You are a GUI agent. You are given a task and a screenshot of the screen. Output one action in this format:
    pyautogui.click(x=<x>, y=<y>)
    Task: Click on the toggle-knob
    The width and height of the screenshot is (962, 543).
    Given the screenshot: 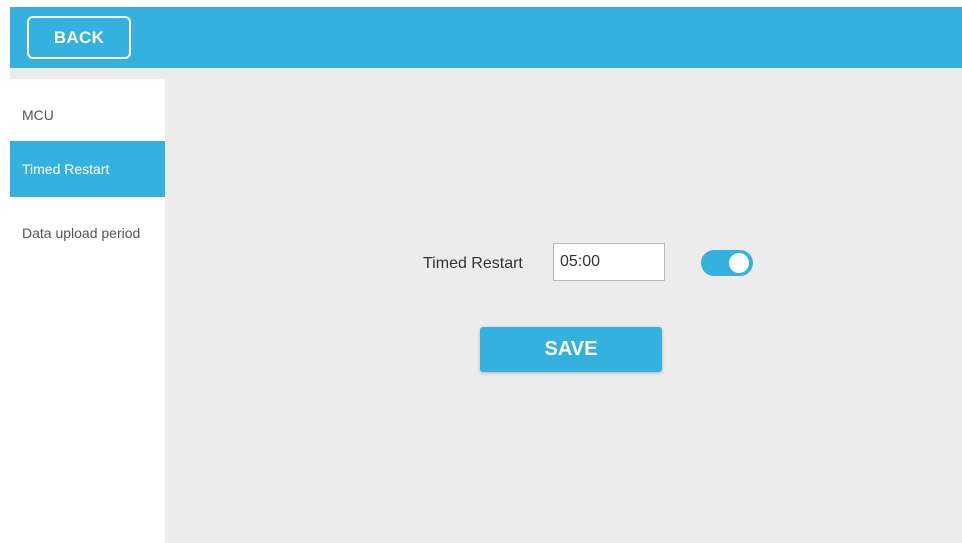 What is the action you would take?
    pyautogui.click(x=739, y=263)
    